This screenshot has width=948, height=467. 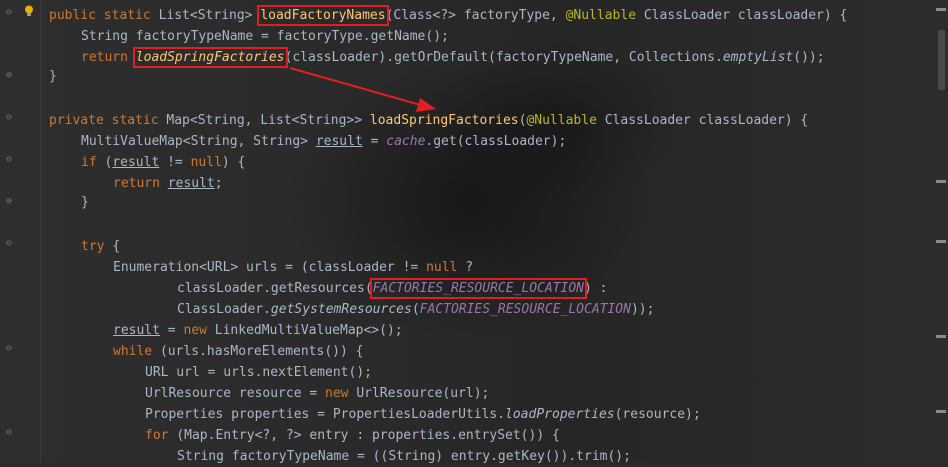 I want to click on vertical-scrollbar, so click(x=941, y=231).